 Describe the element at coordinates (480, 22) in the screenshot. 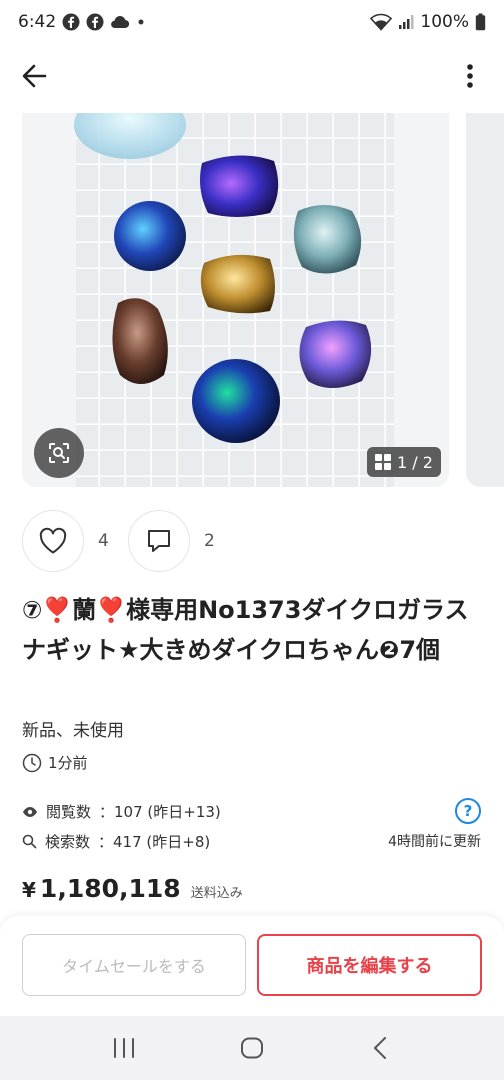

I see `battery-icon` at that location.